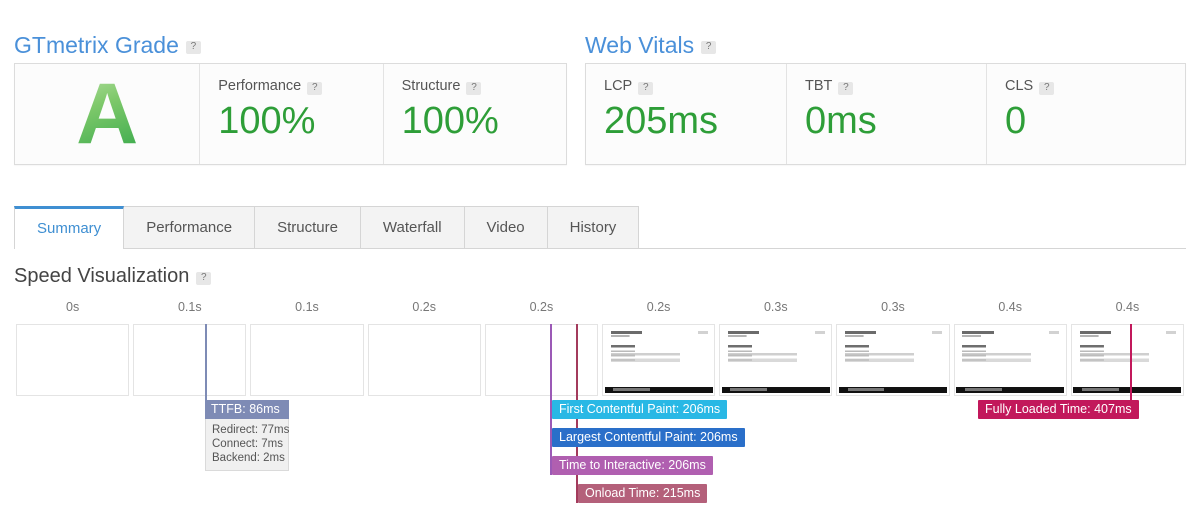  What do you see at coordinates (248, 458) in the screenshot?
I see `ttfb-breakdown-item: Backend: 2ms` at bounding box center [248, 458].